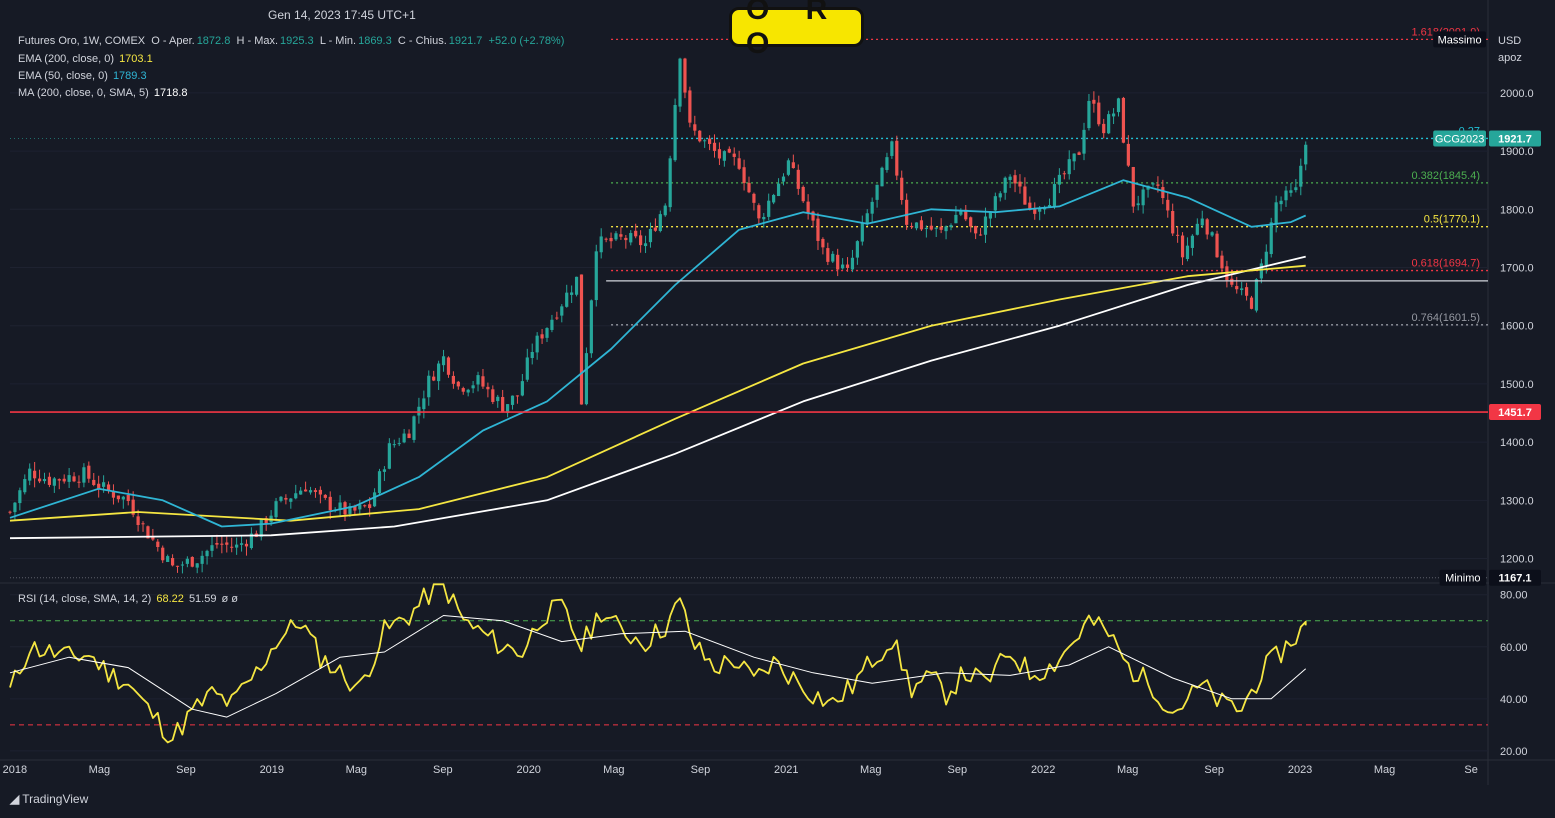  Describe the element at coordinates (81, 41) in the screenshot. I see `symbol-name: Futures Oro, 1W, COMEX` at that location.